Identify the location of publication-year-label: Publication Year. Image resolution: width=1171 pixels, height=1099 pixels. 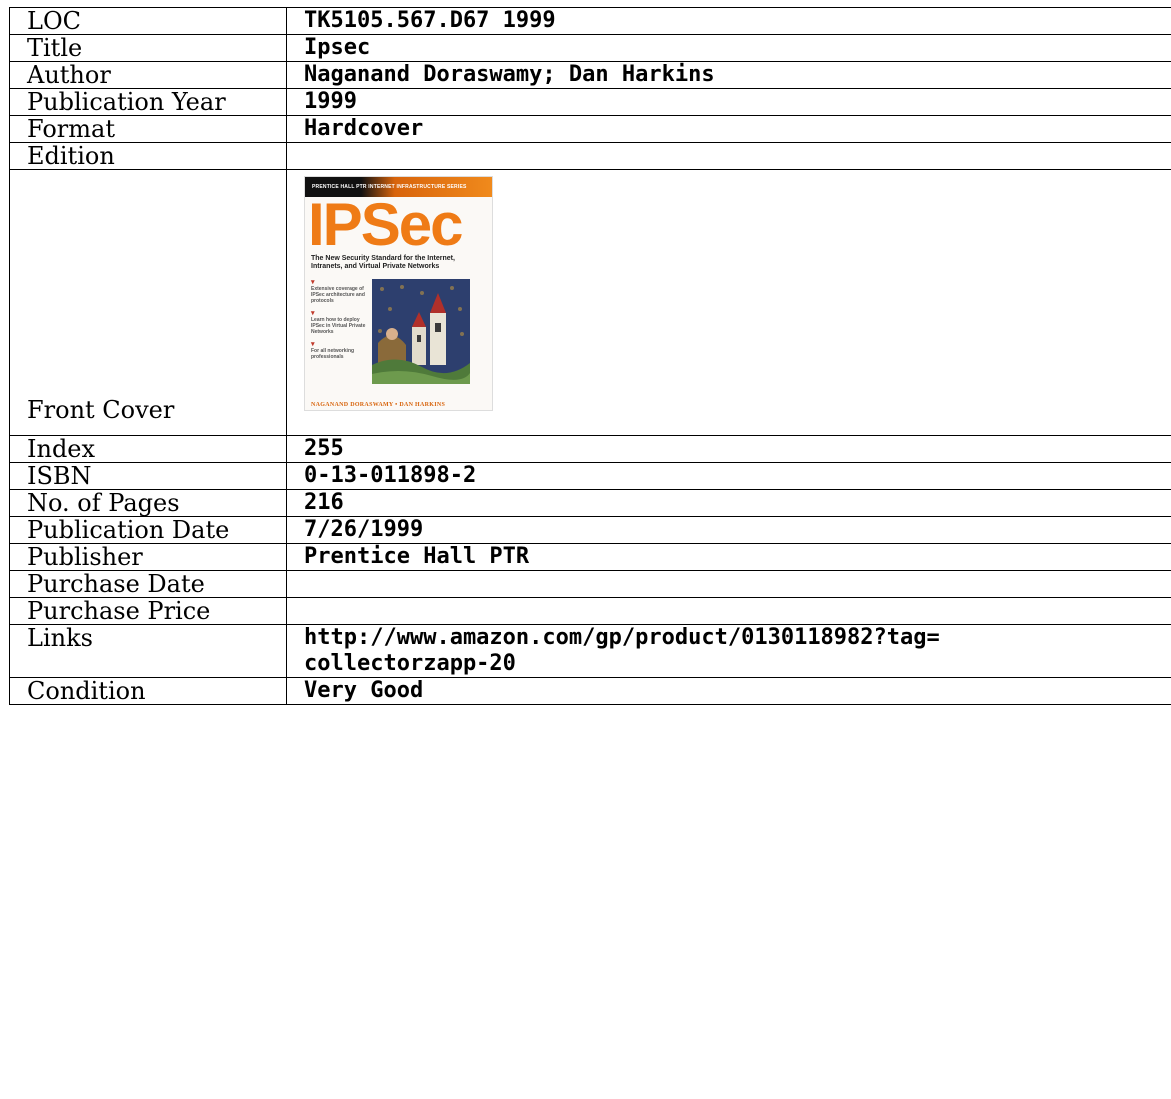
(148, 102).